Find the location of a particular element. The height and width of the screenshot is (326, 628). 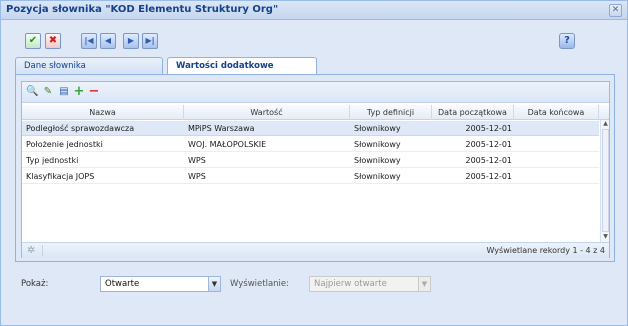

footer-divider is located at coordinates (42, 250).